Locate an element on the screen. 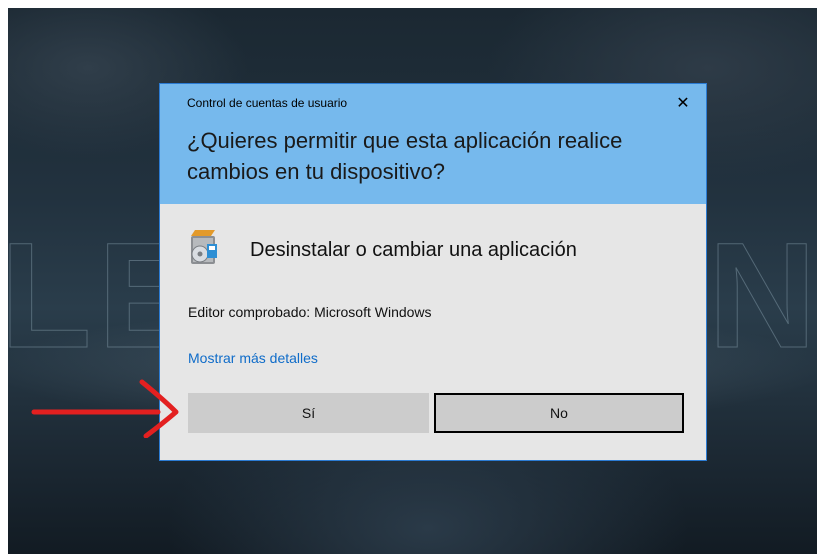 This screenshot has width=817, height=554. app-name: Desinstalar o cambiar una aplicación is located at coordinates (413, 250).